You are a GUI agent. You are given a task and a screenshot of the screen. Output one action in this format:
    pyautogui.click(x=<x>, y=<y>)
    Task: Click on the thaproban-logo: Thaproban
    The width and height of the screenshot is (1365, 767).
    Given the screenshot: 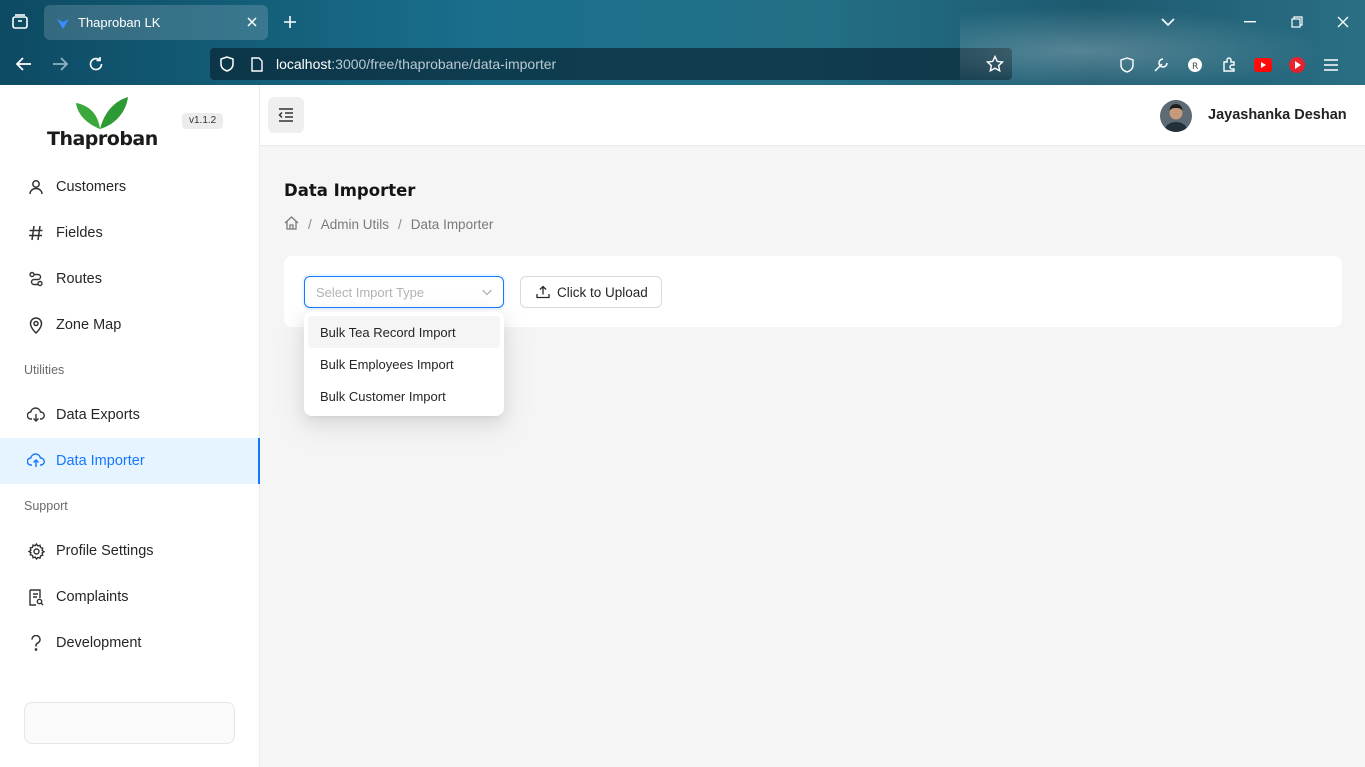 What is the action you would take?
    pyautogui.click(x=101, y=124)
    